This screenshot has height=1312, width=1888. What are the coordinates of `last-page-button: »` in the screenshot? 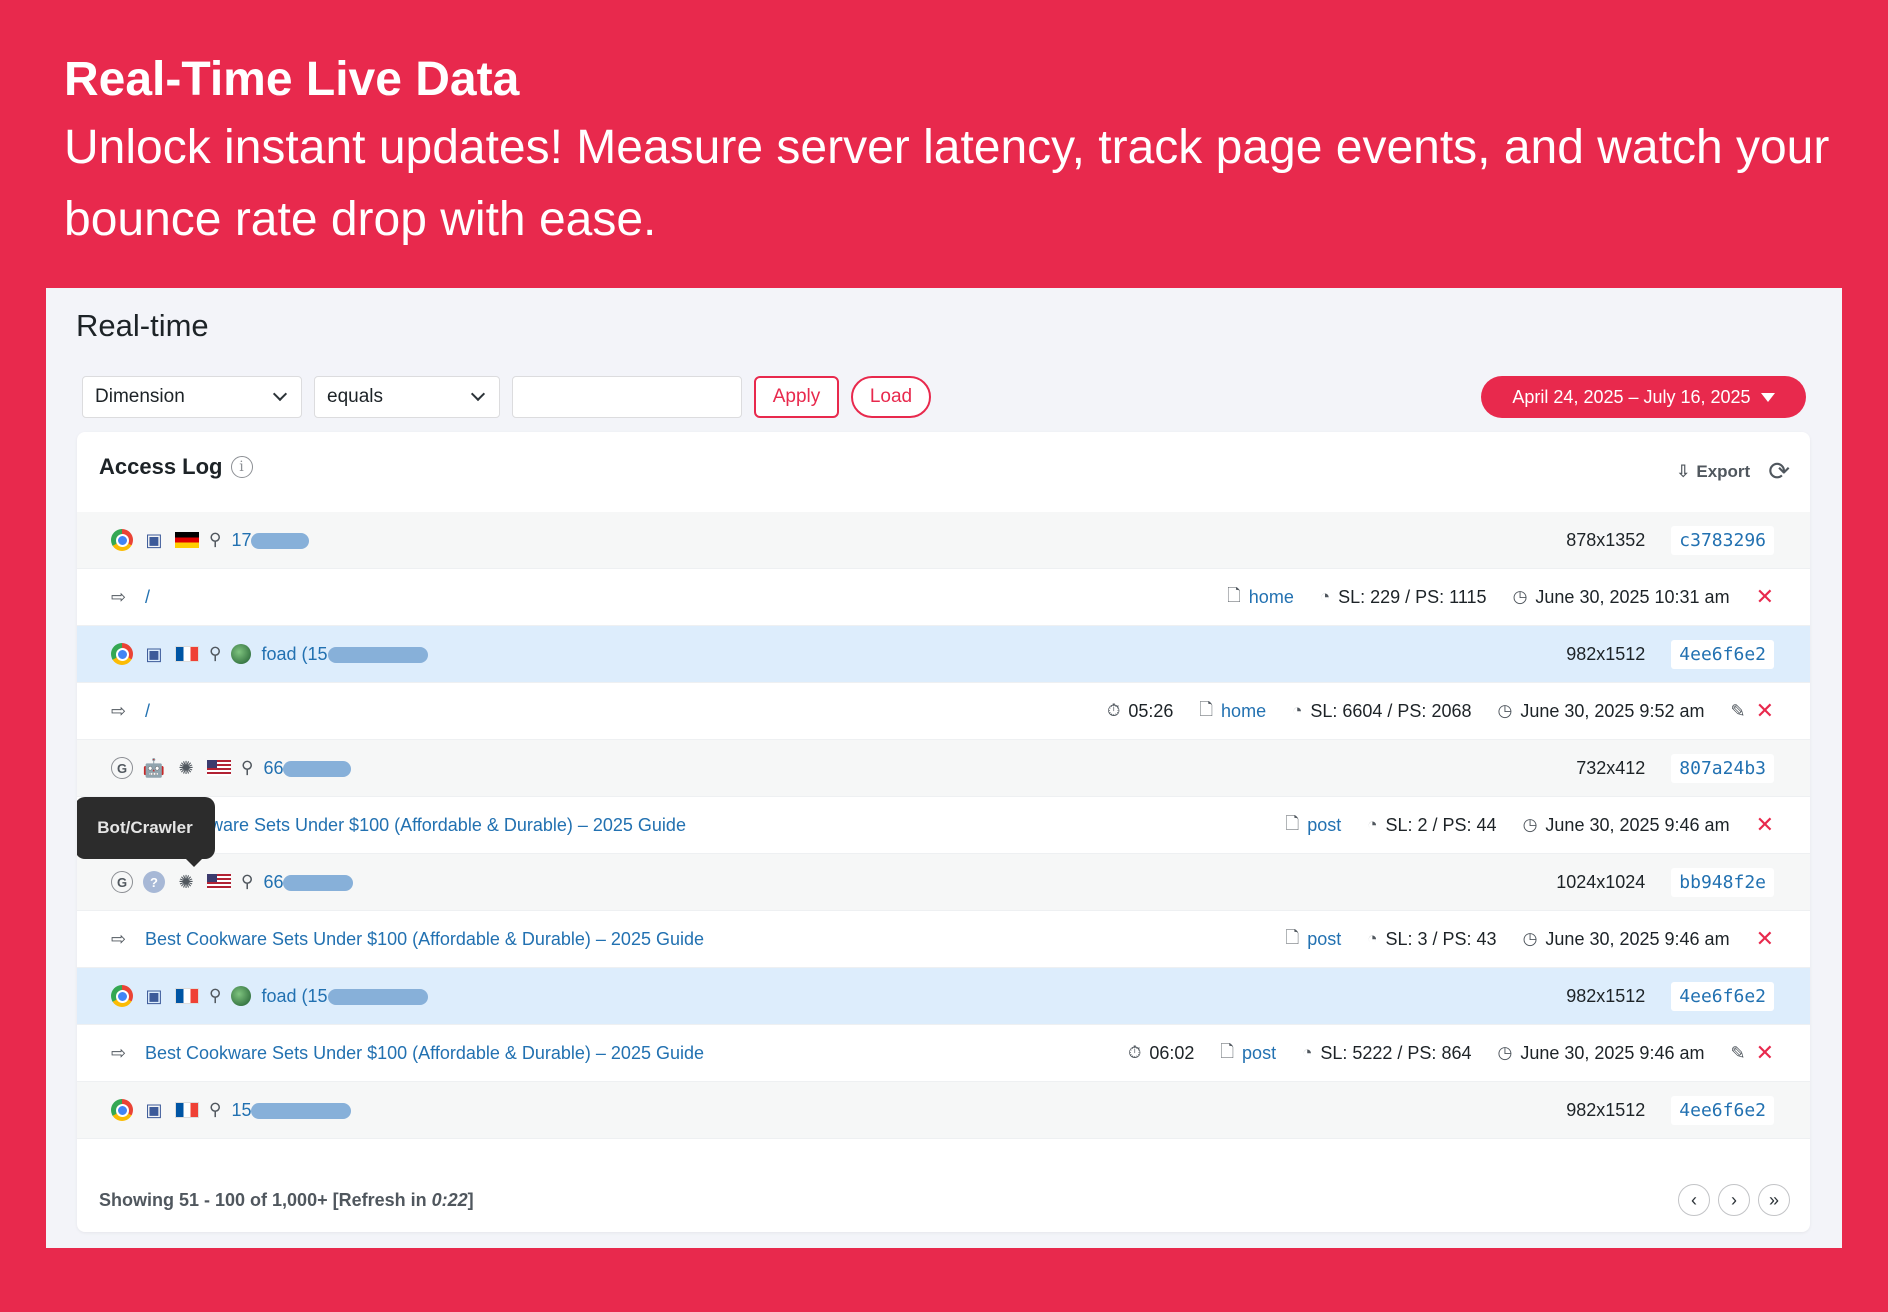 It's located at (1774, 1200).